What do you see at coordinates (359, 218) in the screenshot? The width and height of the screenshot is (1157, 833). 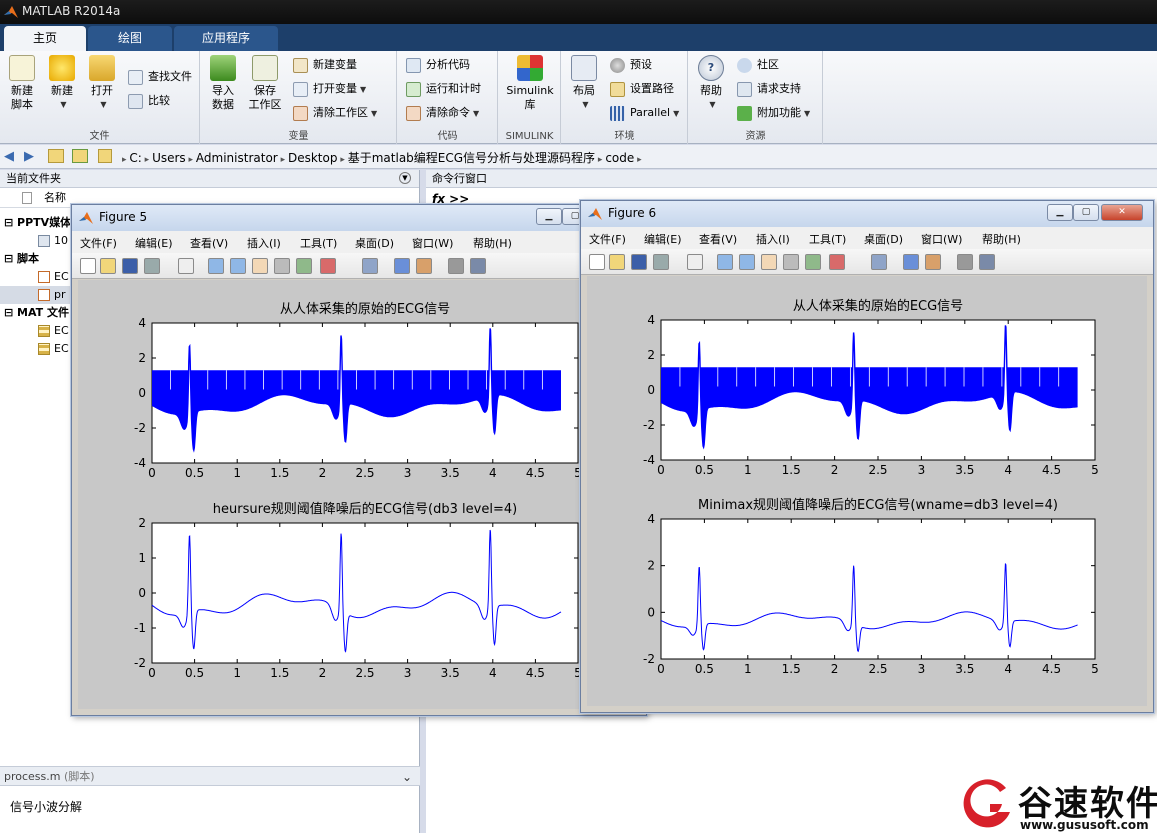 I see `figure-title-bar: Figure 5 ▁ ▢` at bounding box center [359, 218].